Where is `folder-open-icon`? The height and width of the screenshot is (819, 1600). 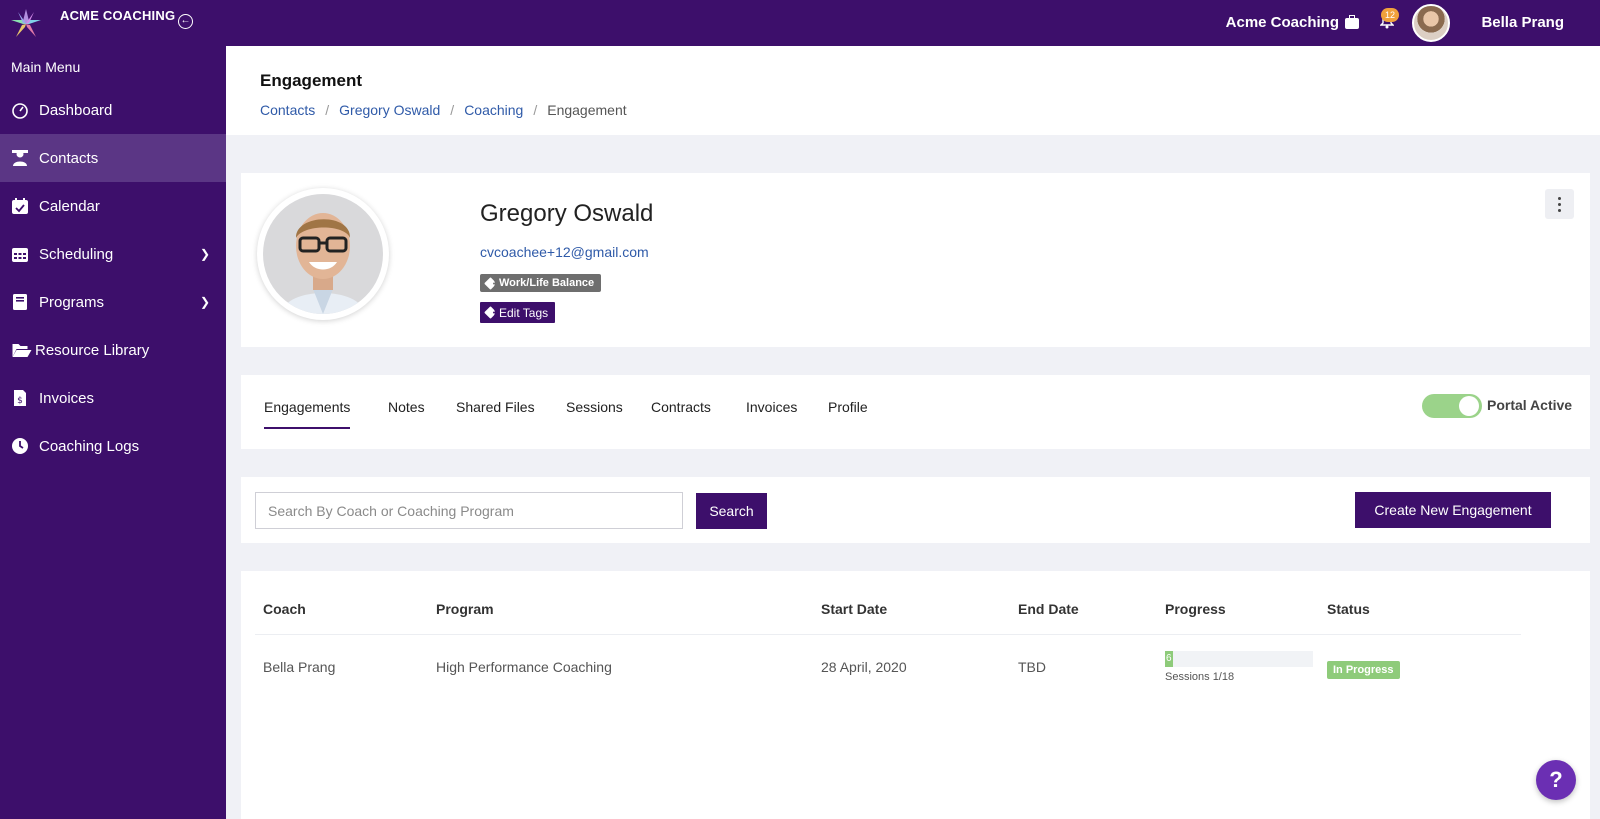 folder-open-icon is located at coordinates (22, 350).